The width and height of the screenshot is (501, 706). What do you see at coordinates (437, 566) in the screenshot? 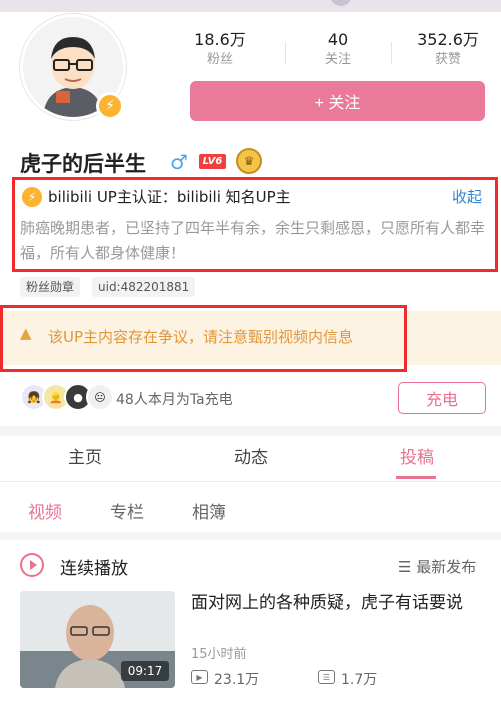
I see `sort-latest-button: ☰ 最新发布` at bounding box center [437, 566].